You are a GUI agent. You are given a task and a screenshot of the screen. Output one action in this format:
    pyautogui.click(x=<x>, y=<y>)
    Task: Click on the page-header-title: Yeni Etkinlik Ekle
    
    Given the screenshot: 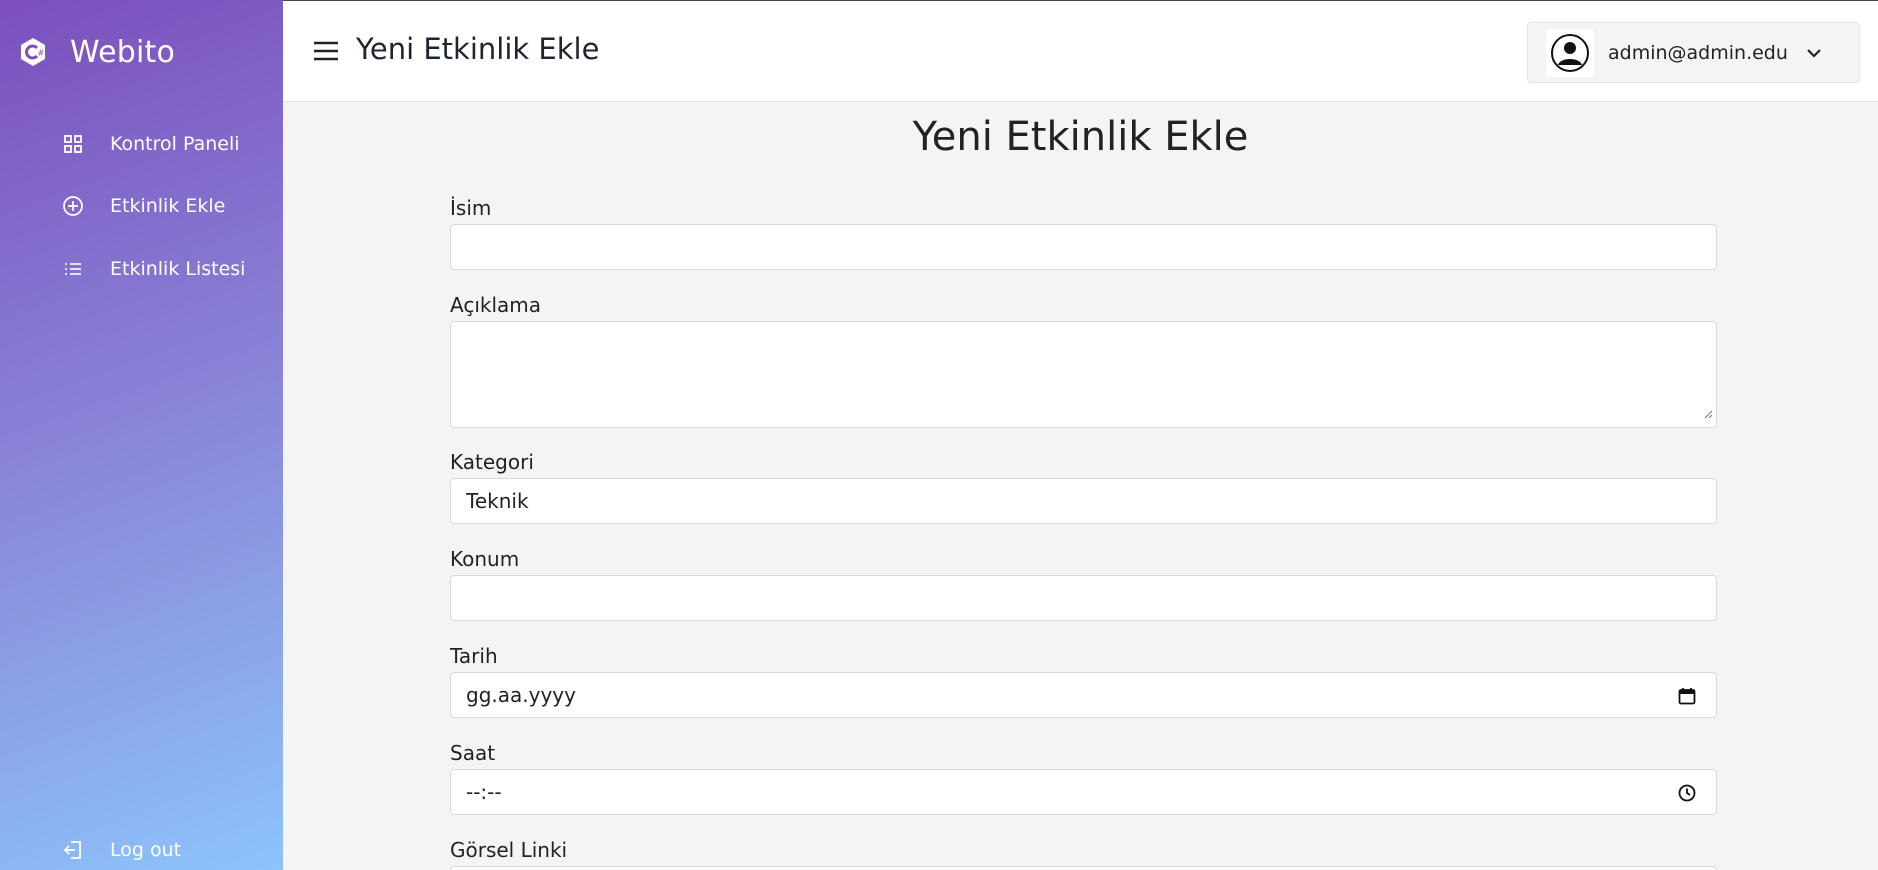 What is the action you would take?
    pyautogui.click(x=478, y=49)
    